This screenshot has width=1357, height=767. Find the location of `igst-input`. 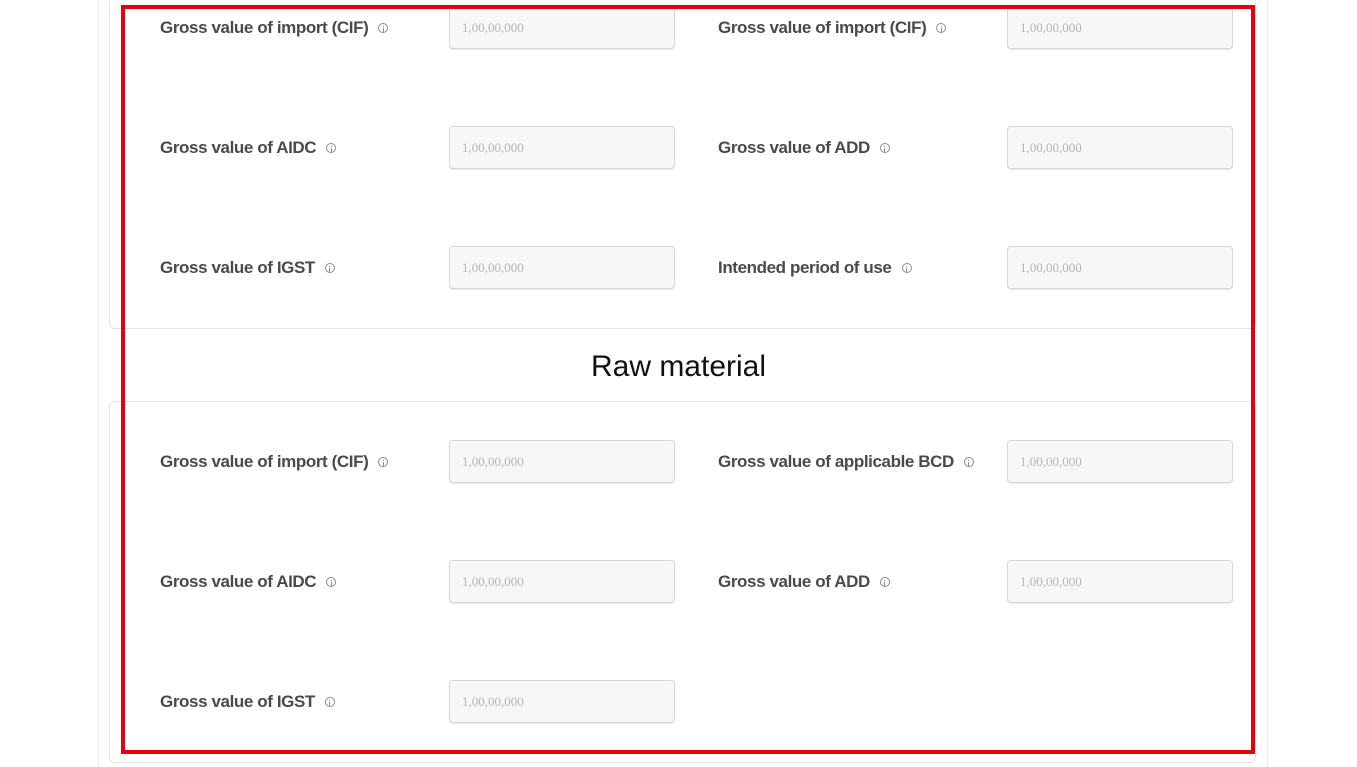

igst-input is located at coordinates (562, 267).